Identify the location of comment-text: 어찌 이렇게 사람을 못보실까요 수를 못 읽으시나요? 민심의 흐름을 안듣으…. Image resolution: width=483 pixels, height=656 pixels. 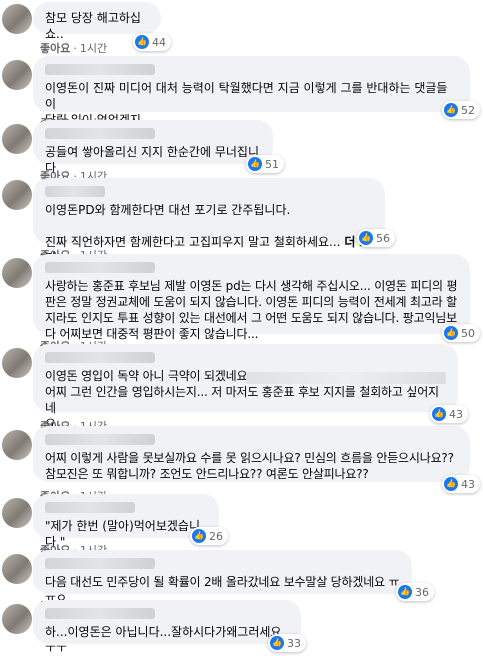
(249, 466).